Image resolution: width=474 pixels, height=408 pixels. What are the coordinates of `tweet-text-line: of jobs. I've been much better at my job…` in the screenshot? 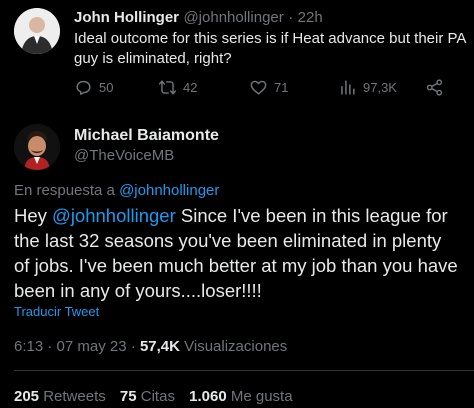 It's located at (236, 265).